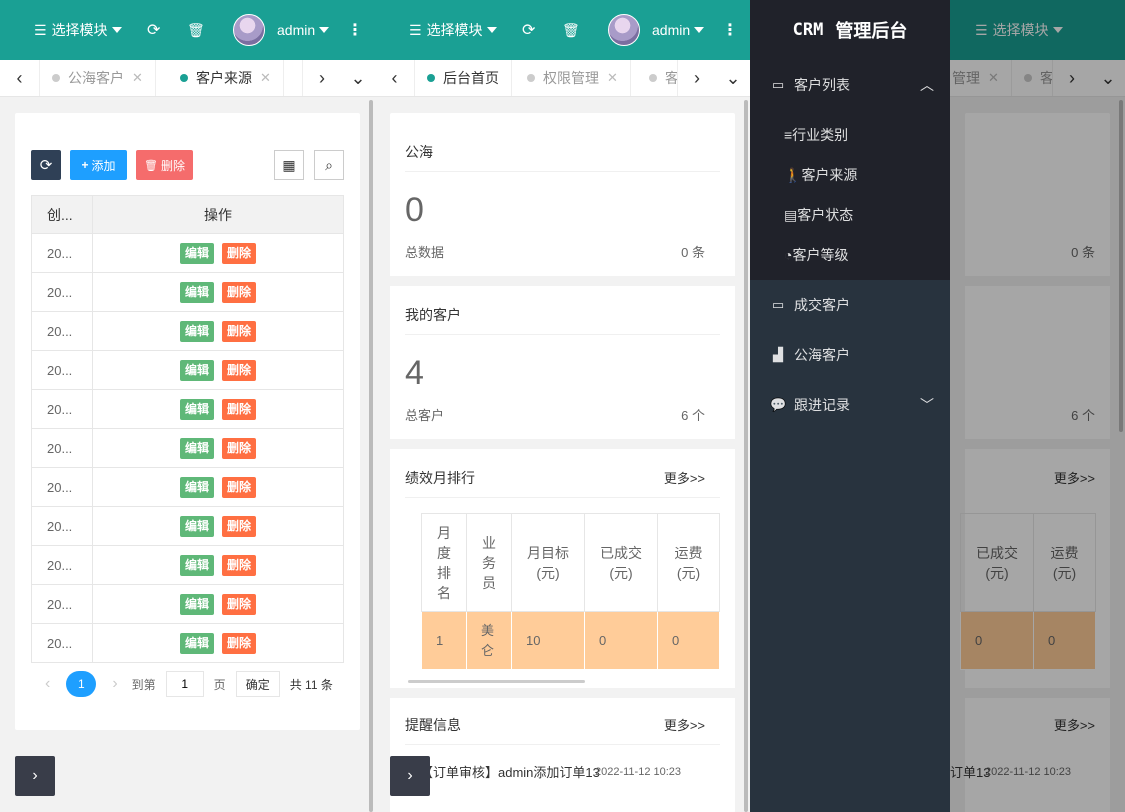  What do you see at coordinates (850, 135) in the screenshot?
I see `sidebar-subitem-industry: ≡ 行业类别` at bounding box center [850, 135].